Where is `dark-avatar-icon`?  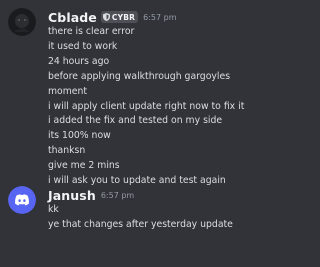
dark-avatar-icon is located at coordinates (22, 22).